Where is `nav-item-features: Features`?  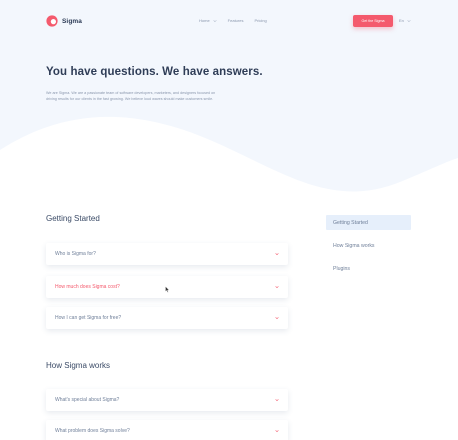 nav-item-features: Features is located at coordinates (236, 20).